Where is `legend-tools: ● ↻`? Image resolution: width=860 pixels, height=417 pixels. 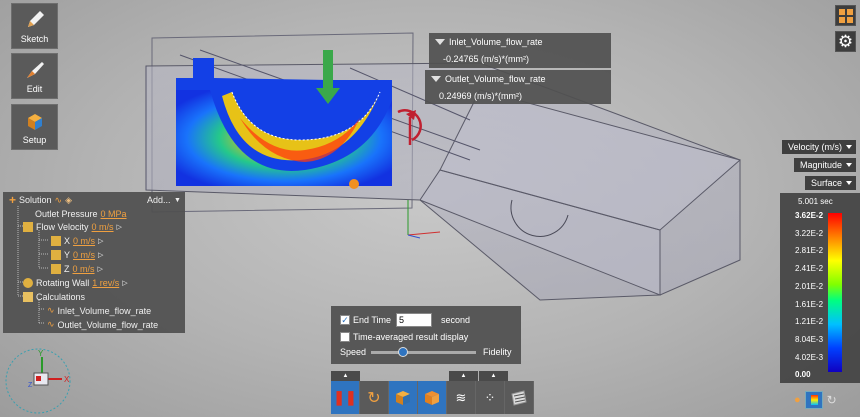
legend-tools: ● ↻ is located at coordinates (825, 400).